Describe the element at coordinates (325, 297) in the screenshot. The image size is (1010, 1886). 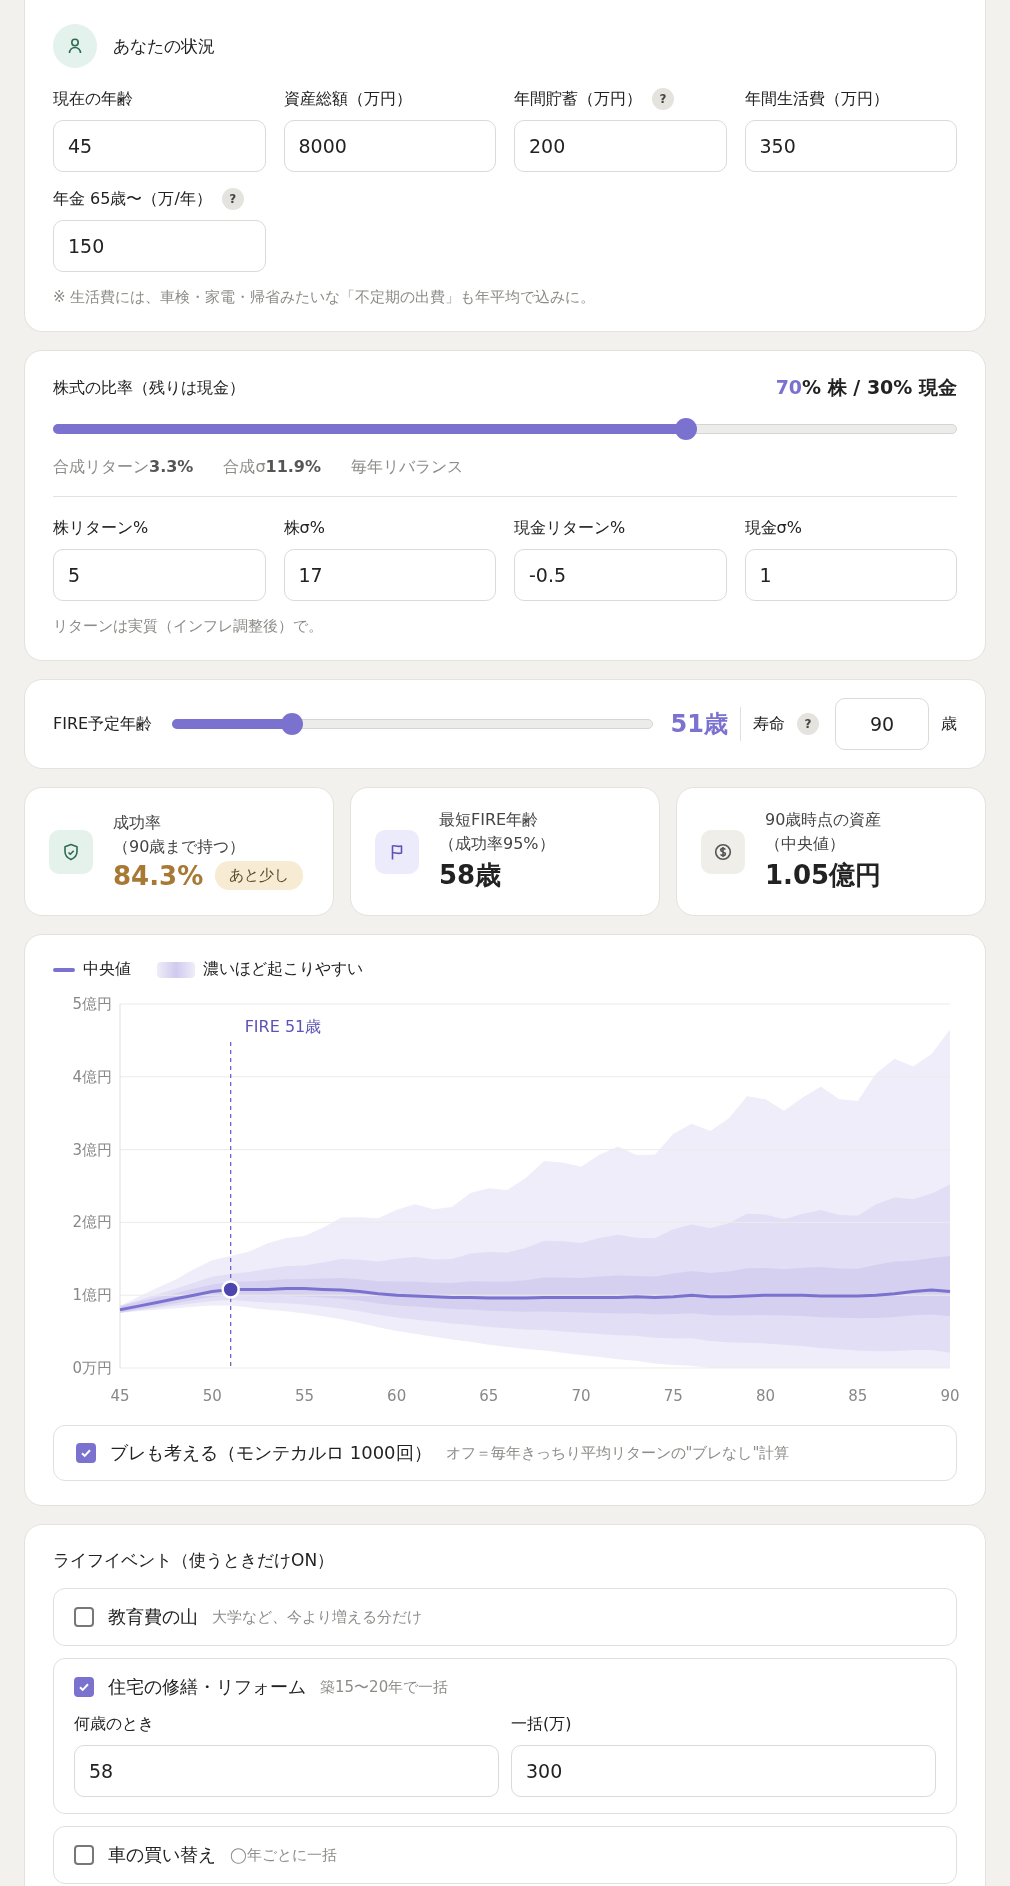
I see `note-text: ※ 生活費には、車検・家電・帰省みたいな「不定期の出費」も年平均で込みに。` at that location.